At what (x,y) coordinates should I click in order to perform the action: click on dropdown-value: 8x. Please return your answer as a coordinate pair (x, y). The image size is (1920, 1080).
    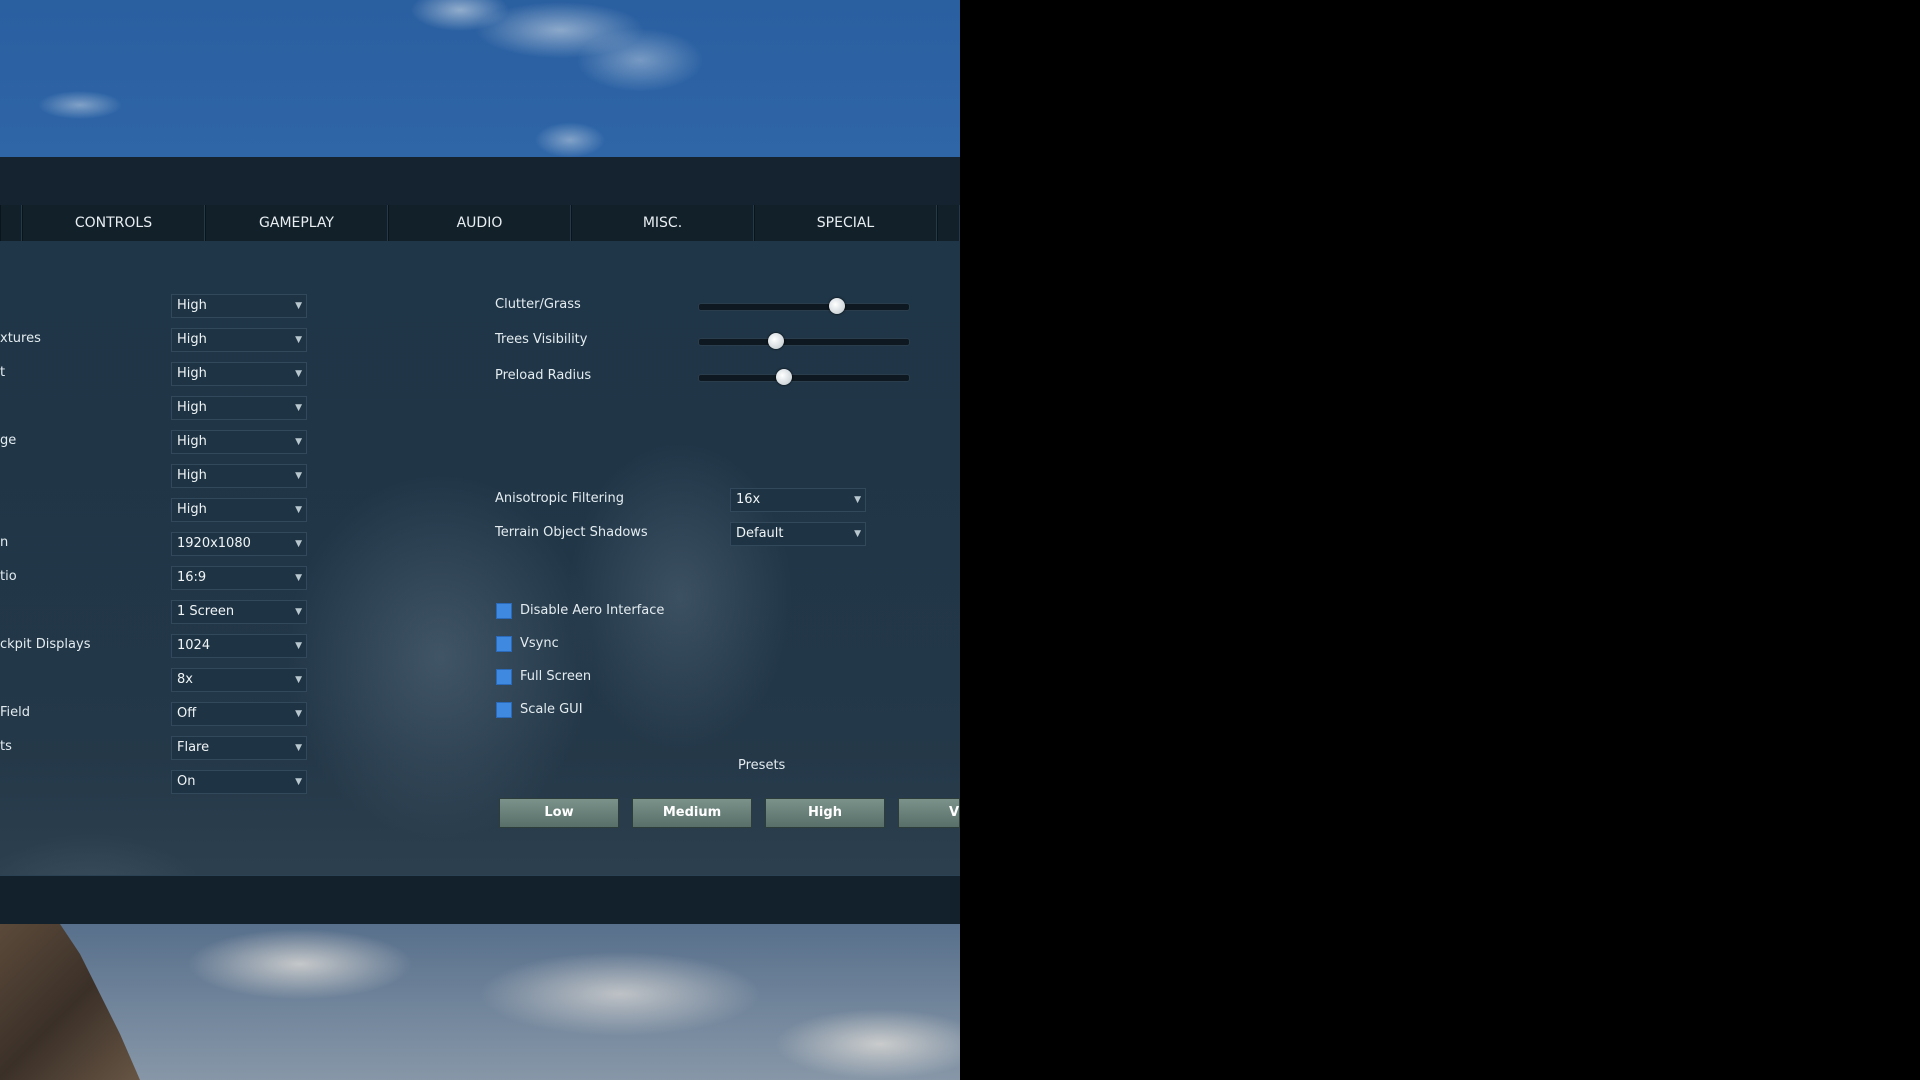
    Looking at the image, I should click on (185, 679).